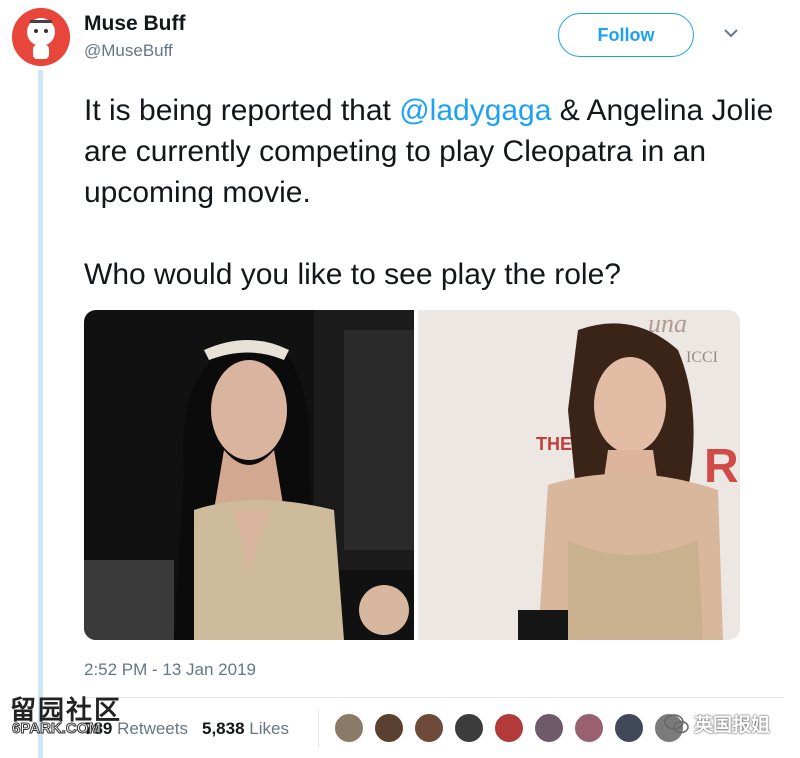 This screenshot has height=758, width=800. I want to click on retweets-label: Retweets, so click(152, 728).